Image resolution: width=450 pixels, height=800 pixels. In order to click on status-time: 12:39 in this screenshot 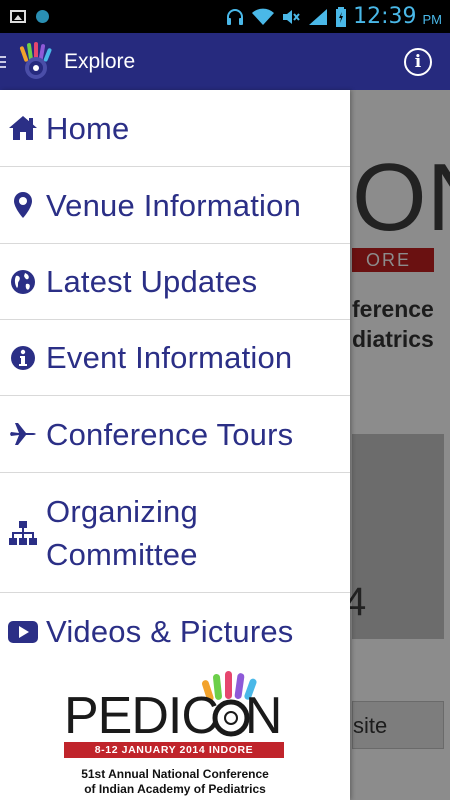, I will do `click(385, 16)`.